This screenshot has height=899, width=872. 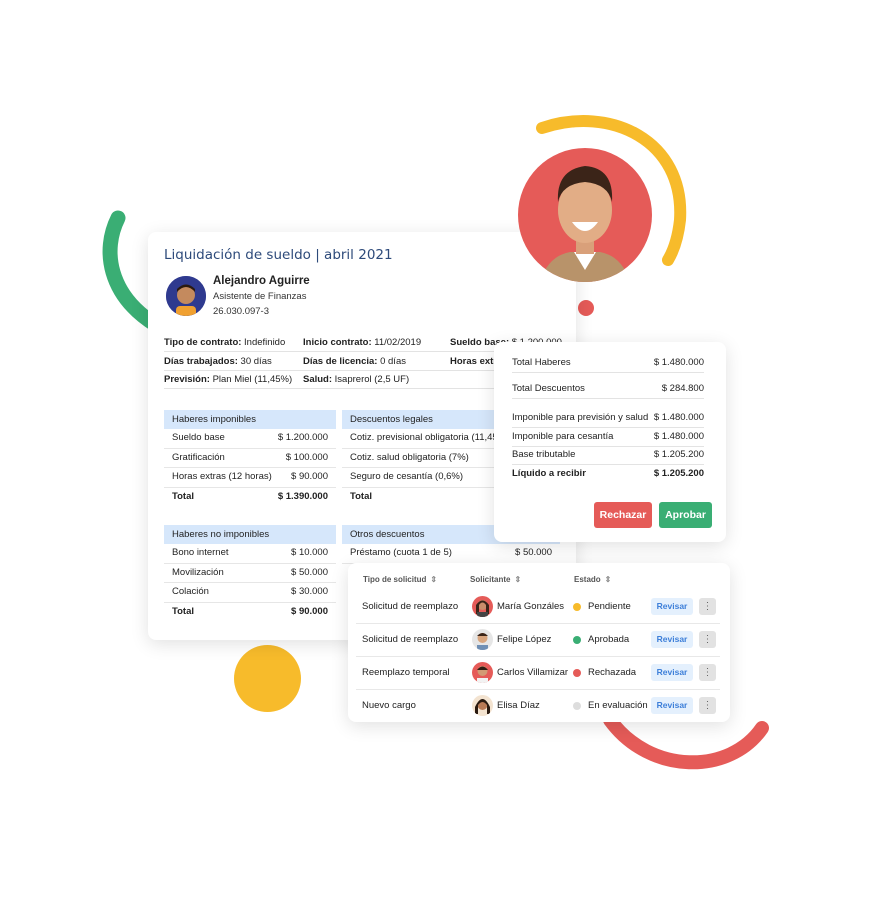 What do you see at coordinates (585, 215) in the screenshot?
I see `profile-photo` at bounding box center [585, 215].